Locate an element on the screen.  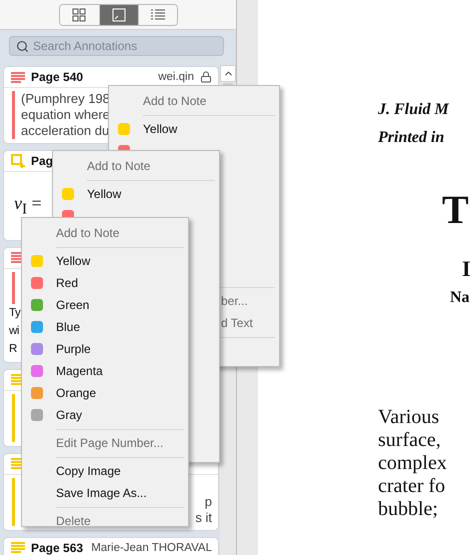
page-label: Page 563 is located at coordinates (57, 547).